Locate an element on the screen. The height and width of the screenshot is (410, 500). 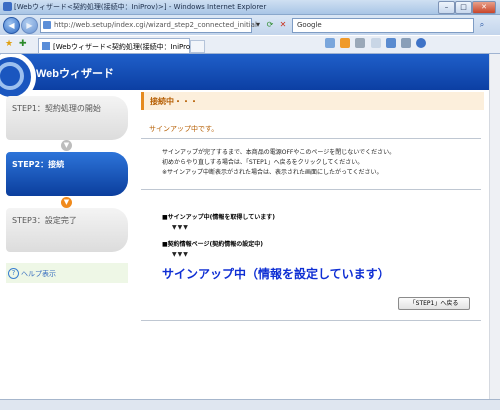
tools-icon is located at coordinates (406, 43).